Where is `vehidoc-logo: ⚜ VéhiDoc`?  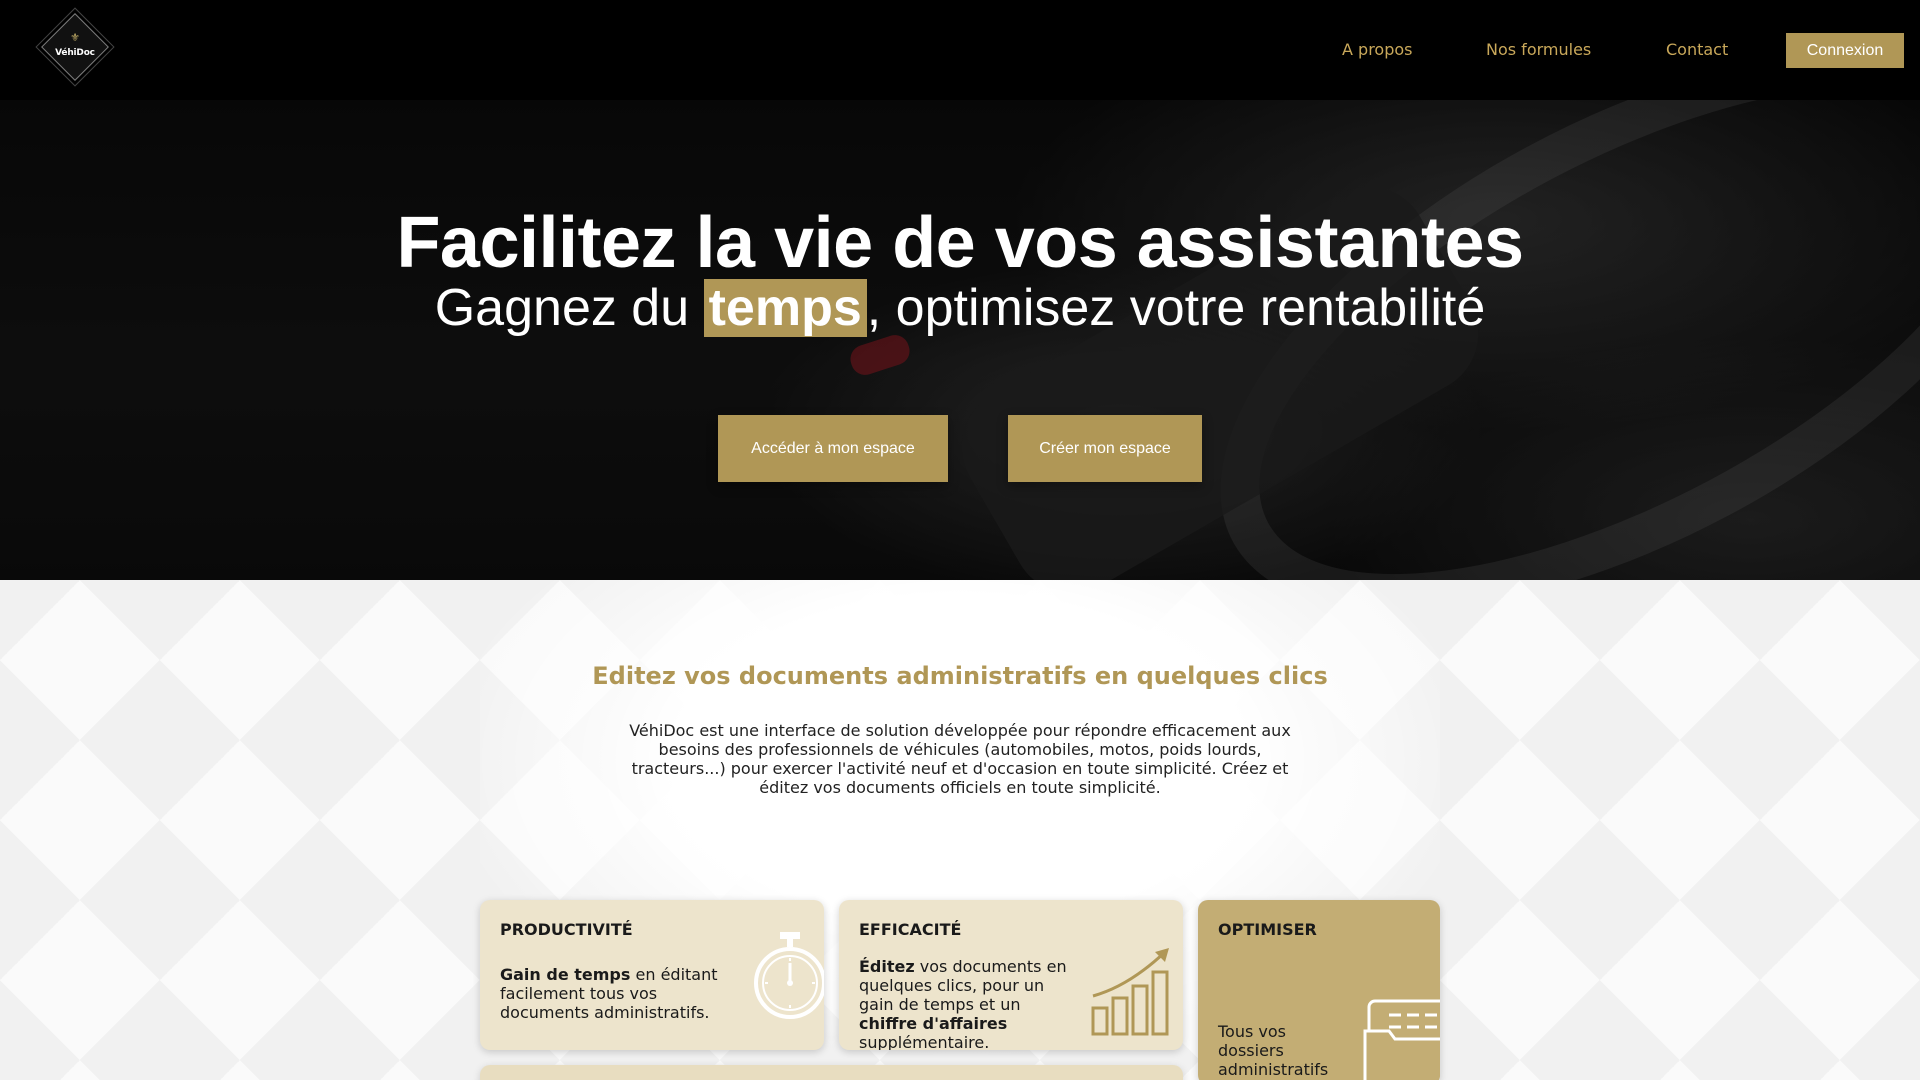
vehidoc-logo: ⚜ VéhiDoc is located at coordinates (75, 47).